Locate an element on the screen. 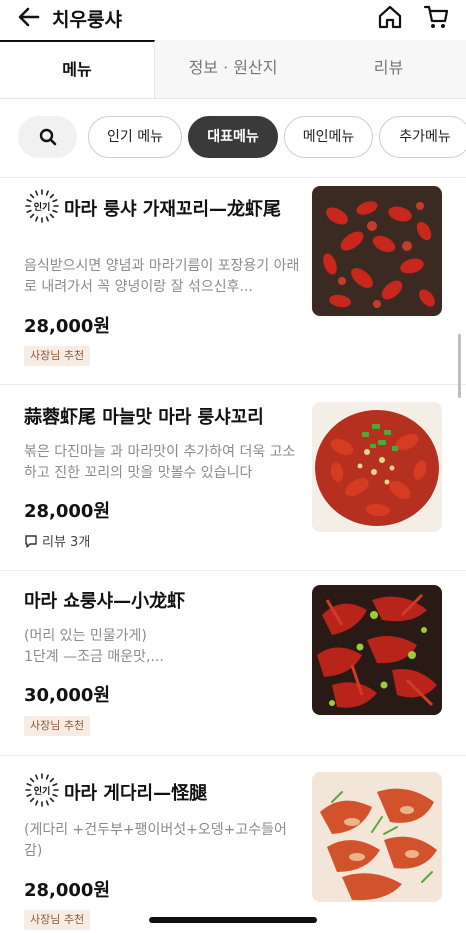 Image resolution: width=466 pixels, height=933 pixels. menu-item-name: 마라 게다리—怪腿 is located at coordinates (136, 793).